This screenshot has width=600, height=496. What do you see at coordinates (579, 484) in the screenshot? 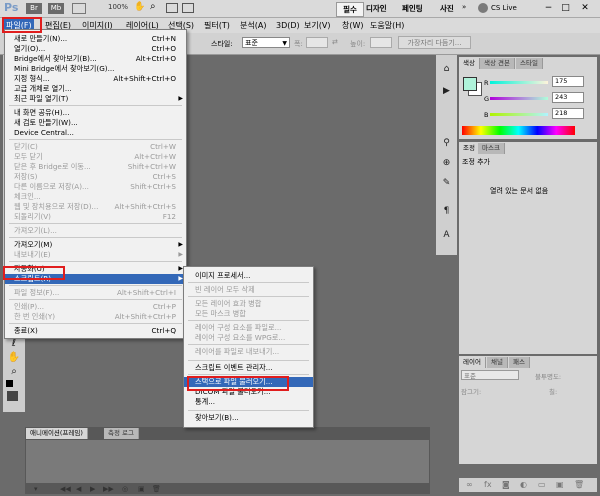
I see `delete-layer-icon: 🗑` at bounding box center [579, 484].